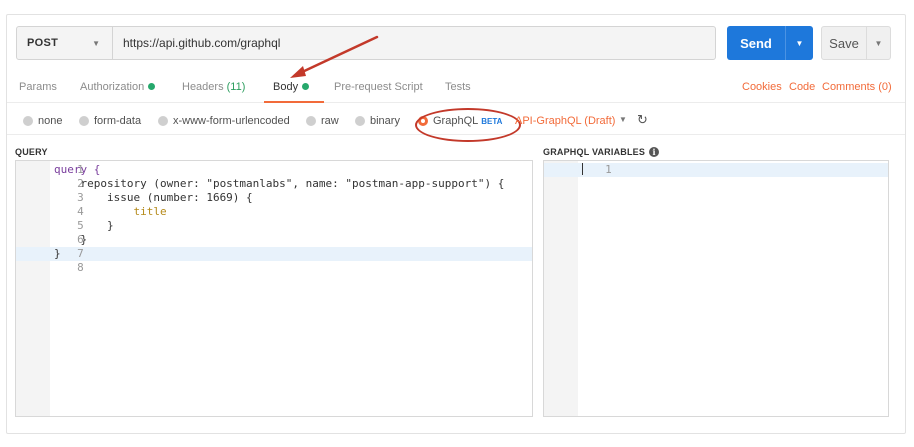 This screenshot has width=914, height=447. Describe the element at coordinates (43, 43) in the screenshot. I see `method-label: POST` at that location.